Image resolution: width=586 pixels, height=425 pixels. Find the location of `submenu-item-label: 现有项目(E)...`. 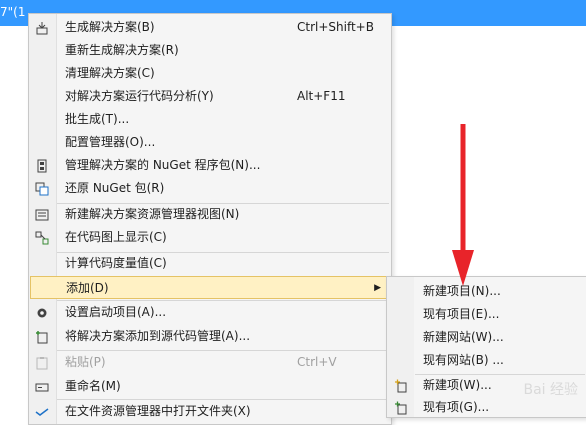

submenu-item-label: 现有项目(E)... is located at coordinates (461, 314).